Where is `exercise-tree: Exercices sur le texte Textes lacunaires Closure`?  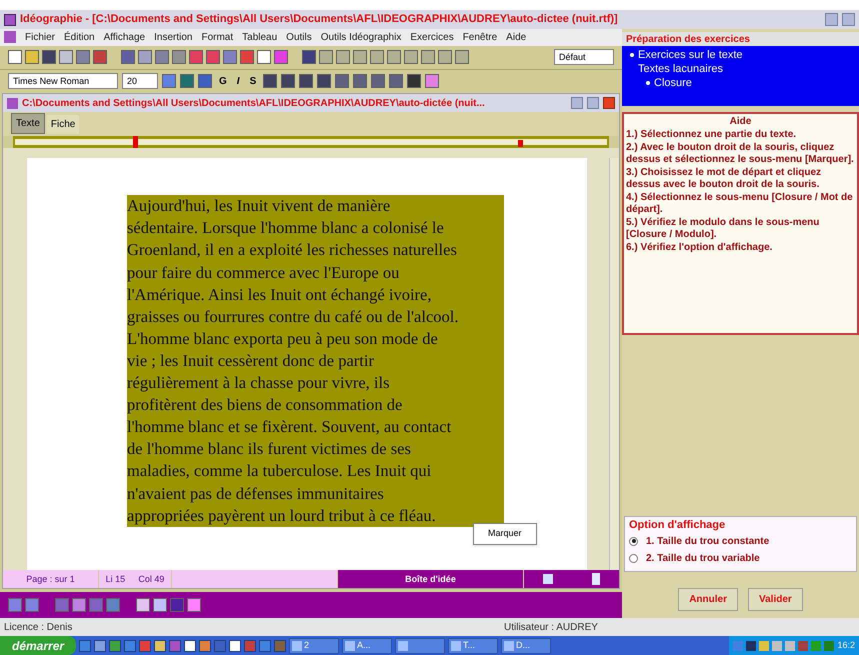
exercise-tree: Exercices sur le texte Textes lacunaires Closure is located at coordinates (740, 76).